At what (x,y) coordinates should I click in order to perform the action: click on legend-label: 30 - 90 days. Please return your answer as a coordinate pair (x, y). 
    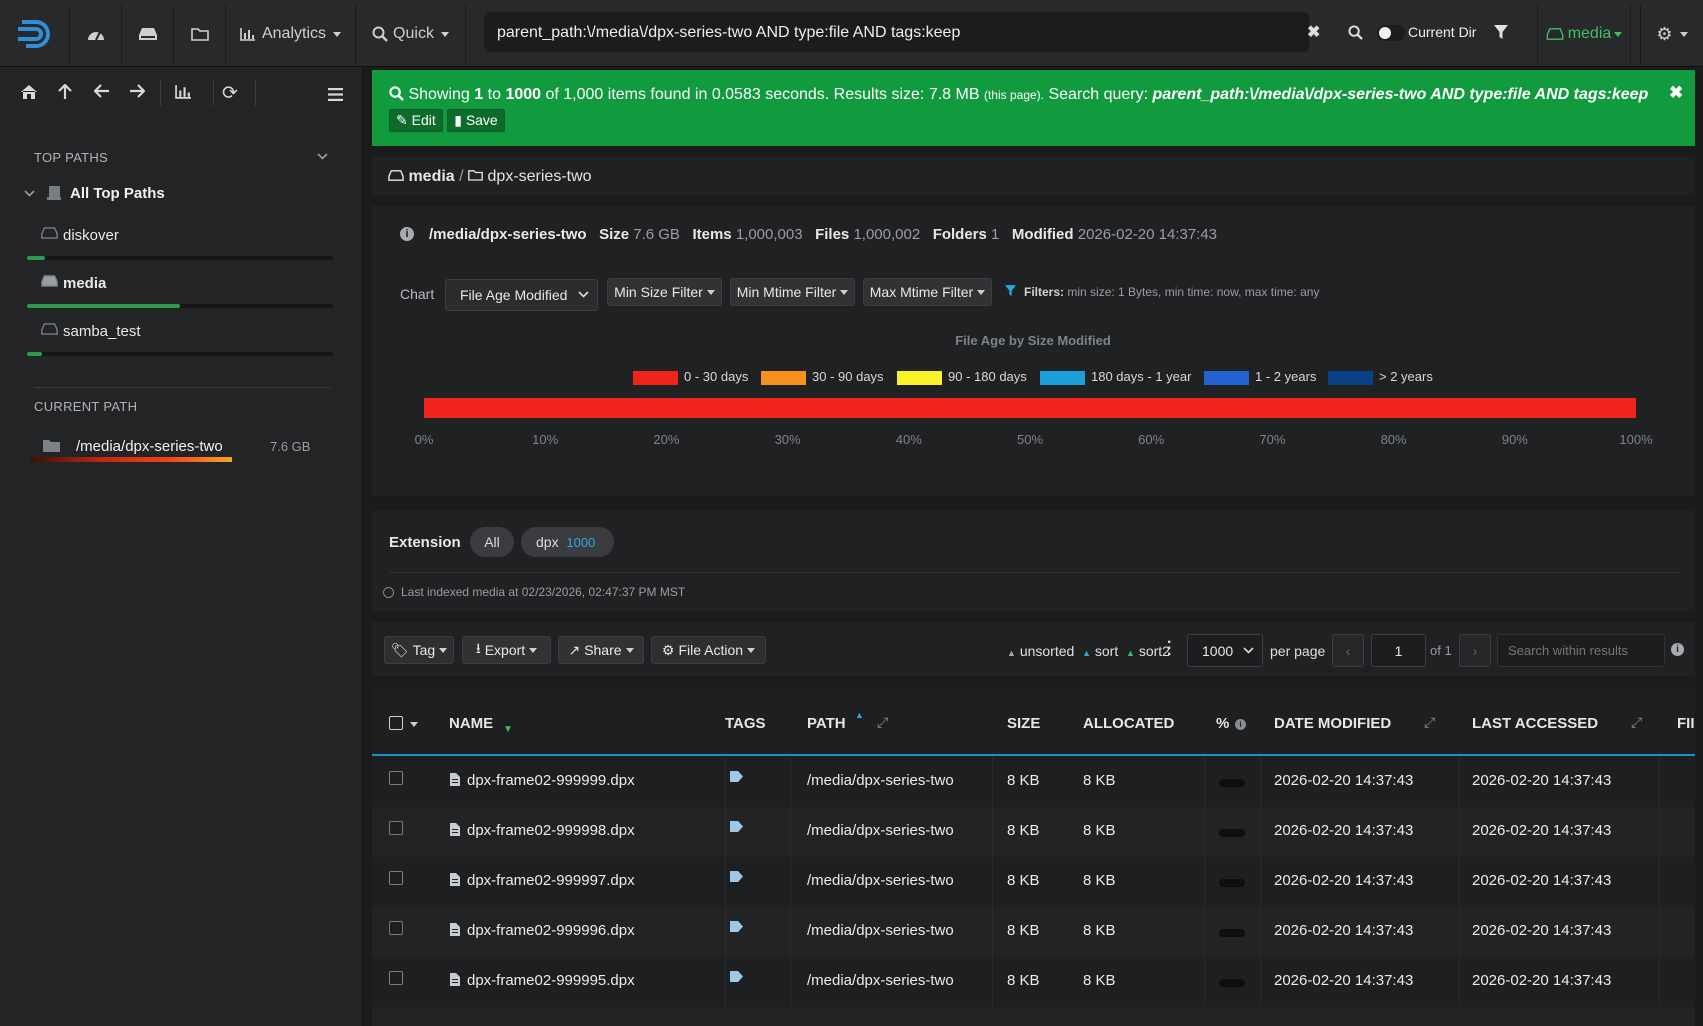
    Looking at the image, I should click on (848, 376).